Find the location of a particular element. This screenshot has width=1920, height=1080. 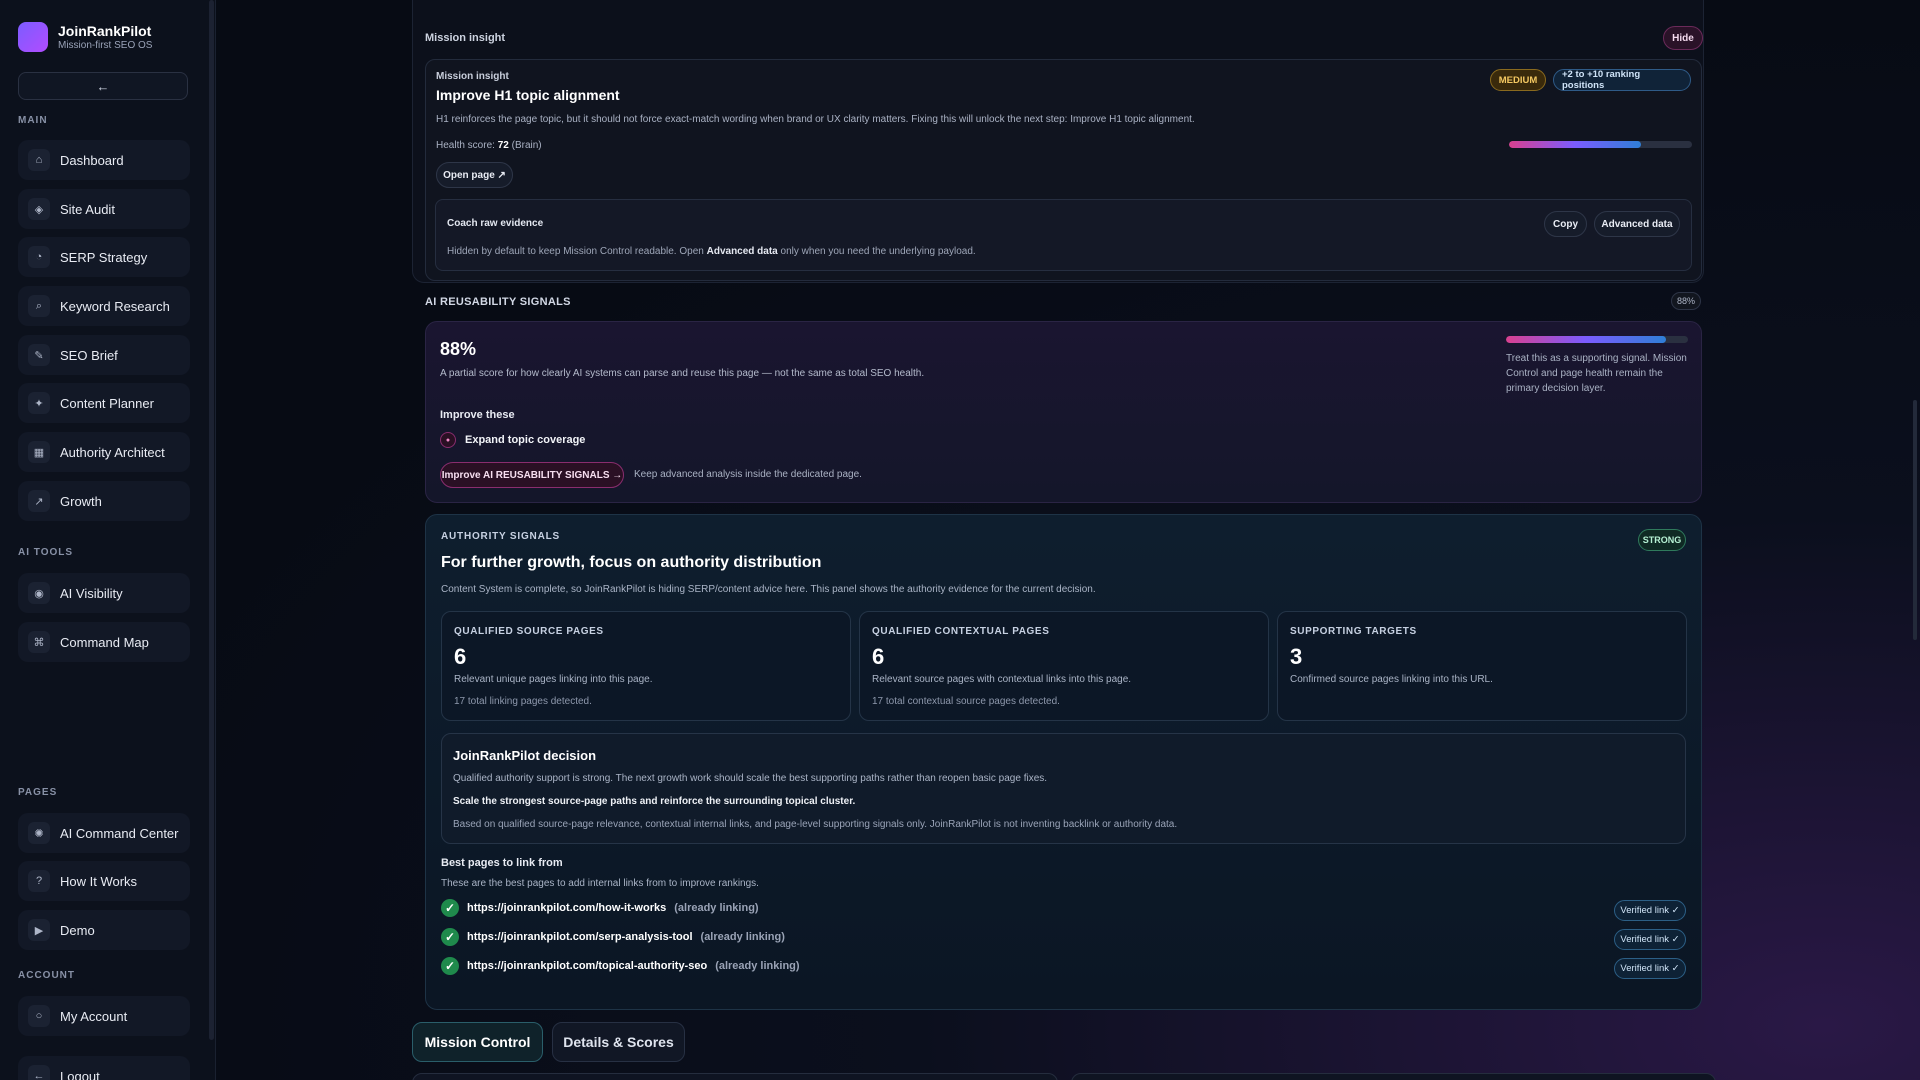

tab-mission-control: Mission Control is located at coordinates (477, 1042).